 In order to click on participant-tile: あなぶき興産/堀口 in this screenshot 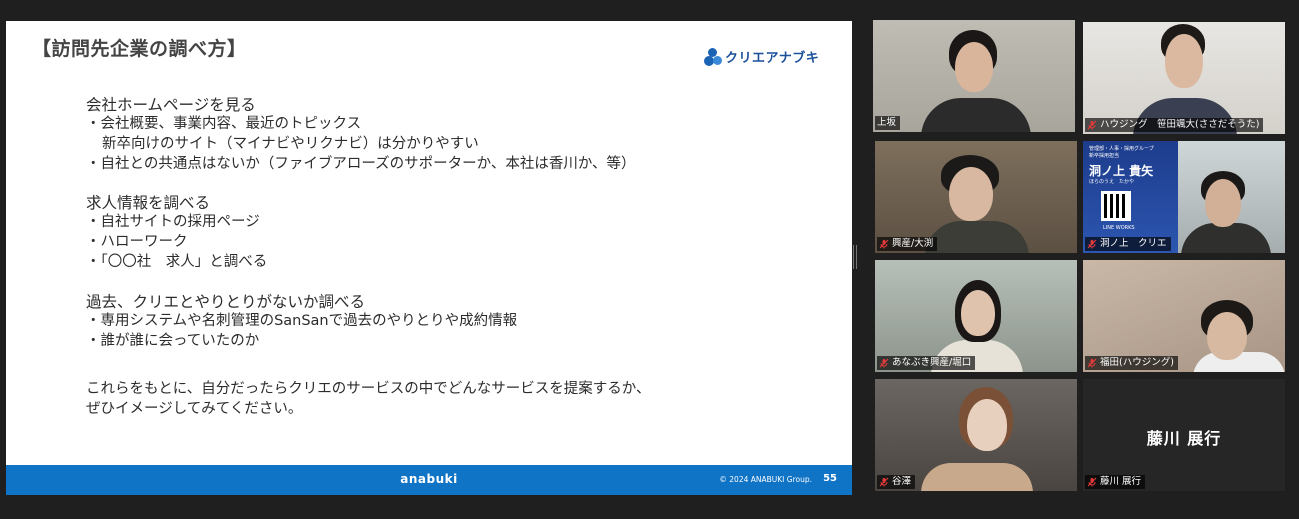, I will do `click(976, 316)`.